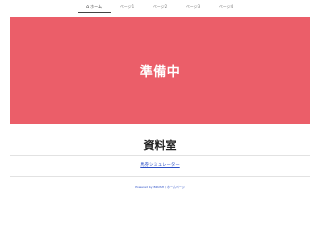 The width and height of the screenshot is (320, 240). I want to click on link-row: 馬券シミュレーター, so click(160, 165).